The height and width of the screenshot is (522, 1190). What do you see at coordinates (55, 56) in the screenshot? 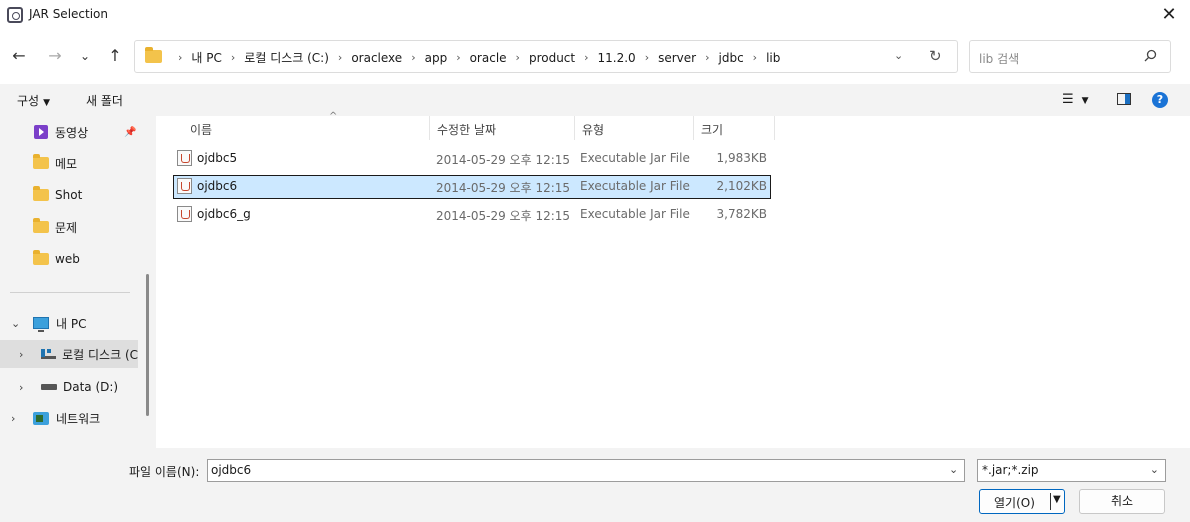
I see `forward-arrow-icon: →` at bounding box center [55, 56].